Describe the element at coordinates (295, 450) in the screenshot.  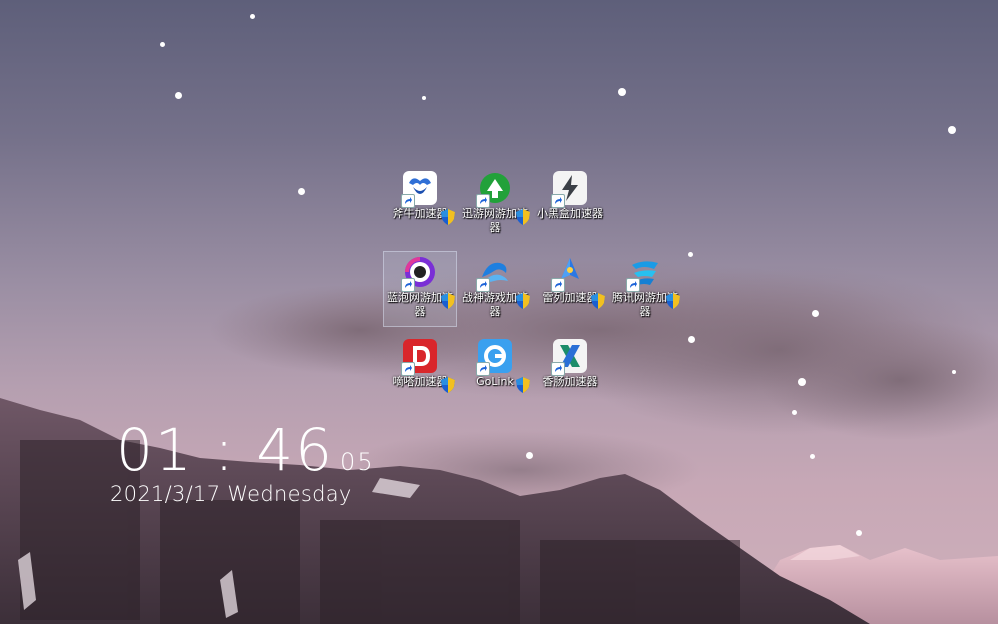
I see `clock-minute: 46` at that location.